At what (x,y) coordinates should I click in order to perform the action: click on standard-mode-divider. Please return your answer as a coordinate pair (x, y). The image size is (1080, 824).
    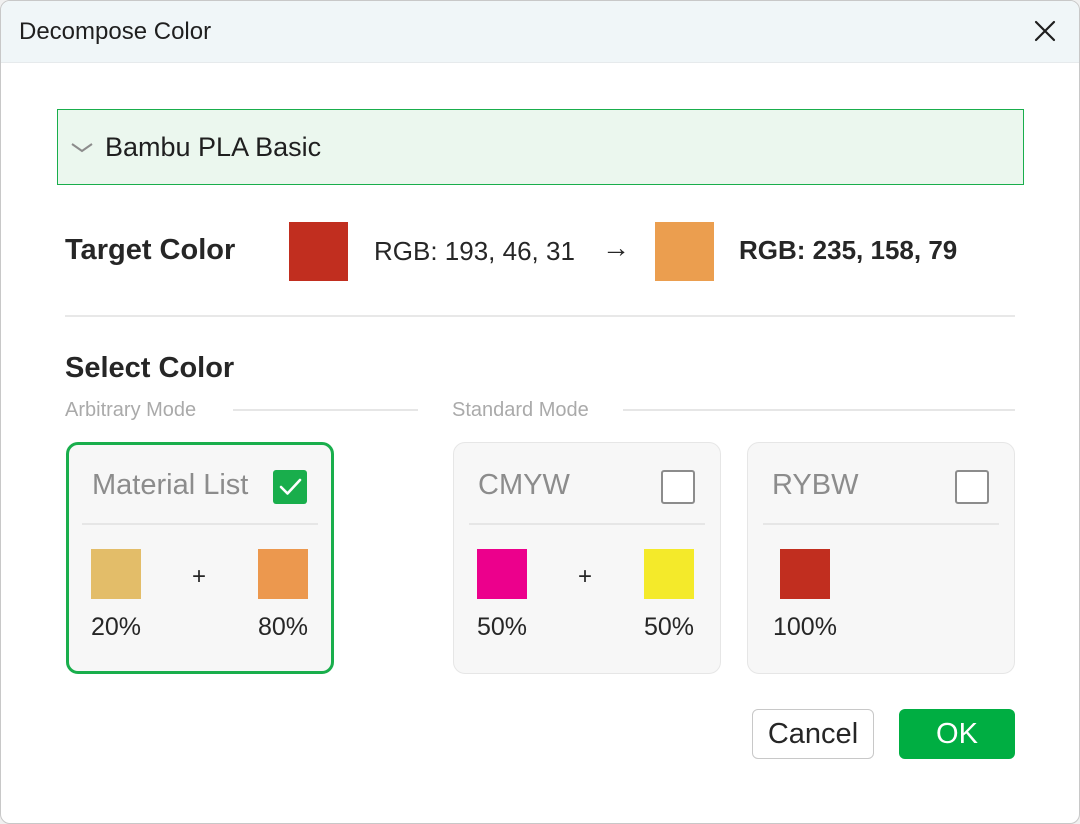
    Looking at the image, I should click on (819, 410).